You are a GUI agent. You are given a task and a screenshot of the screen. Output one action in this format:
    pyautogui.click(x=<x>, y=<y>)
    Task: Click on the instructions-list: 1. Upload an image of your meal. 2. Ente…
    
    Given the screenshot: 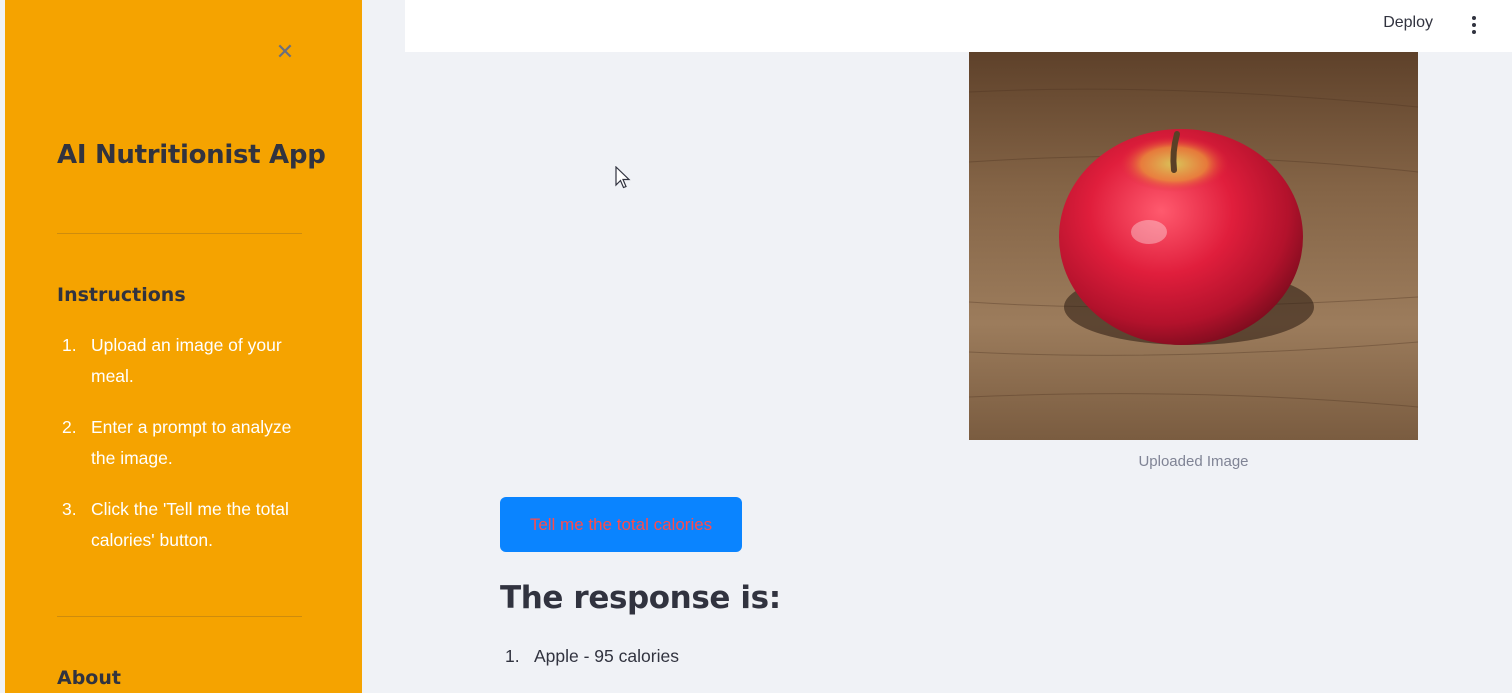 What is the action you would take?
    pyautogui.click(x=182, y=453)
    